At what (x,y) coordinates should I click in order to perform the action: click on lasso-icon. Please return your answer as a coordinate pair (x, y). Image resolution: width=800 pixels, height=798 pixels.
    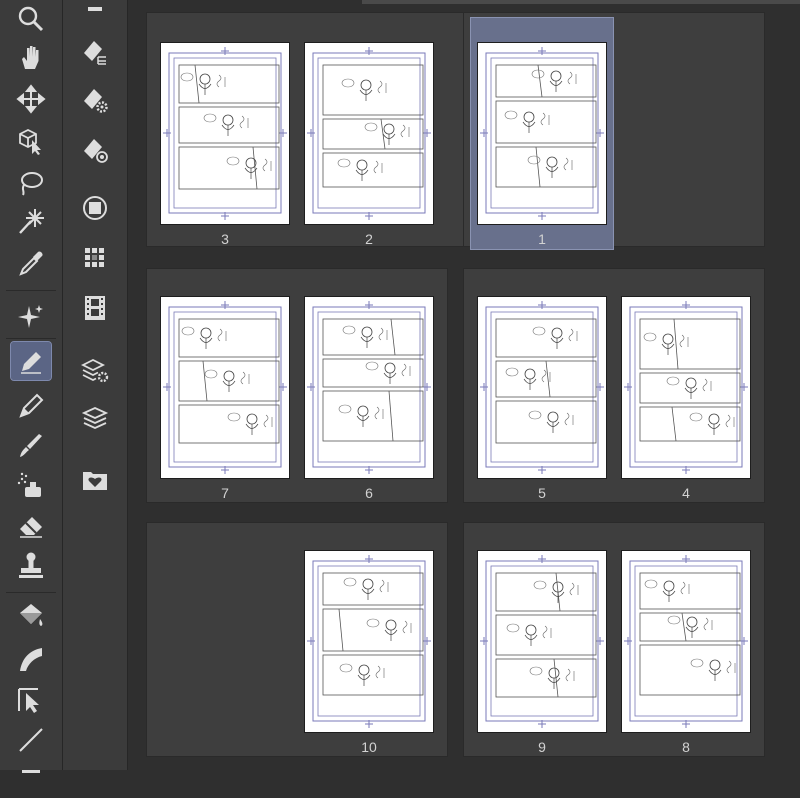
    Looking at the image, I should click on (32, 184).